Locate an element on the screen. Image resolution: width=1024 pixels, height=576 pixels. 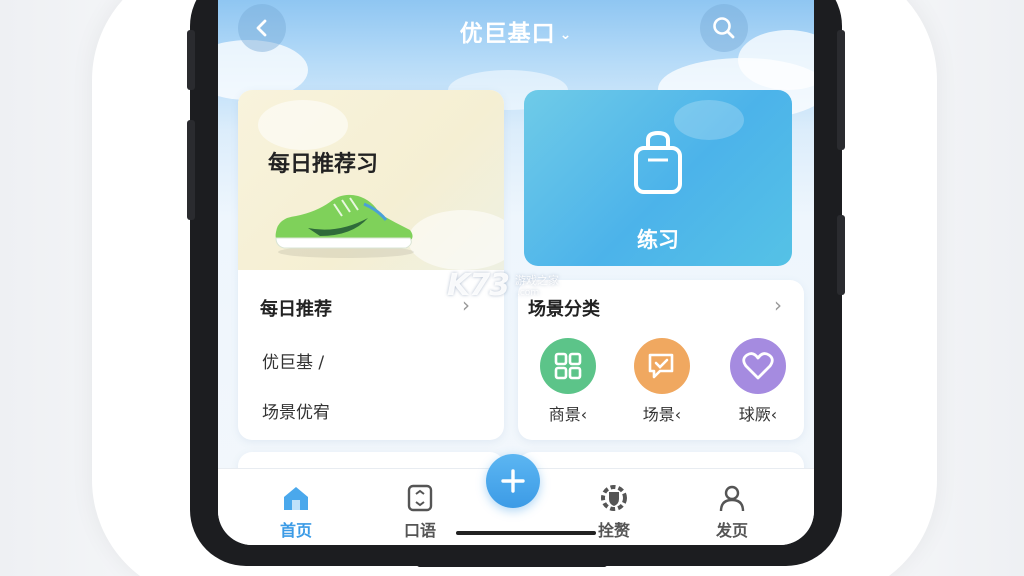
plus-icon is located at coordinates (513, 481).